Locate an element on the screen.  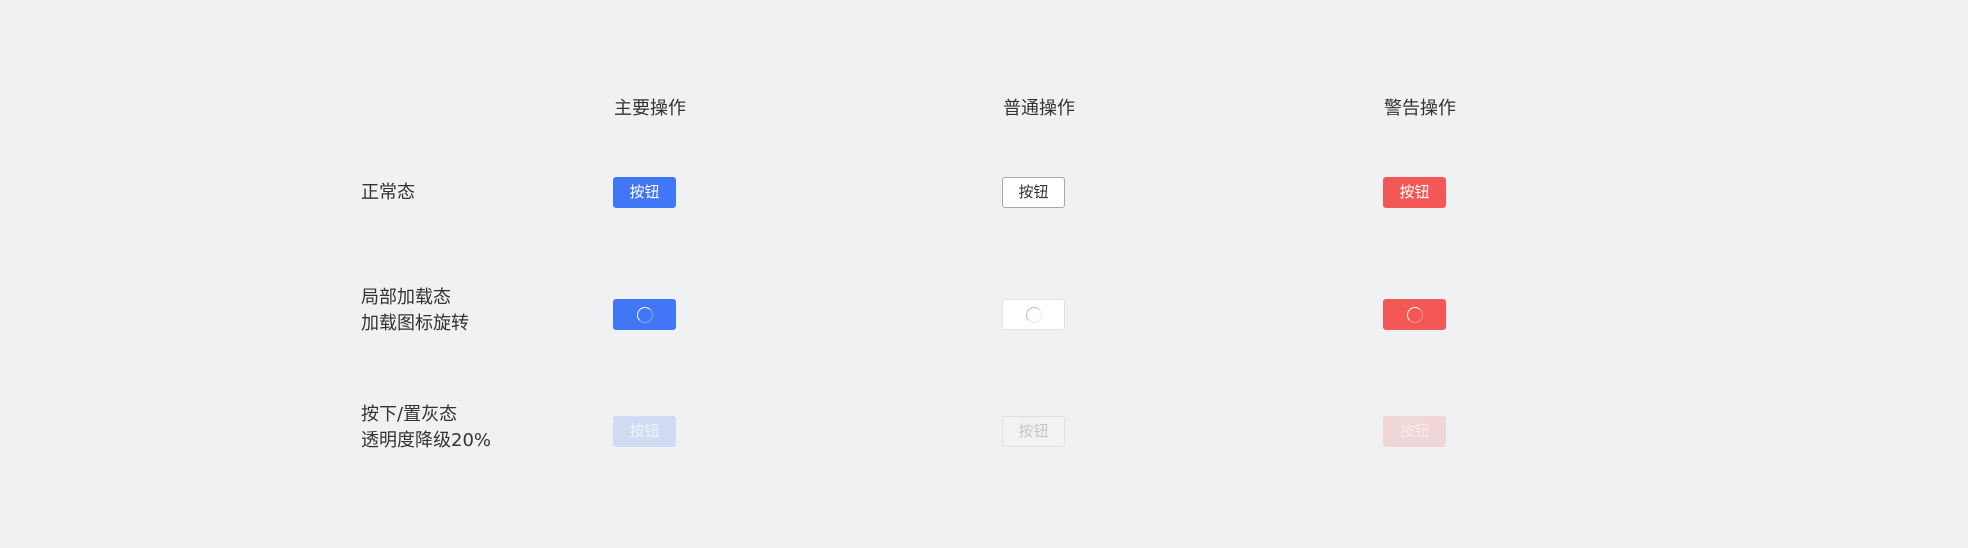
row-label-normal-state: 正常态 is located at coordinates (388, 193).